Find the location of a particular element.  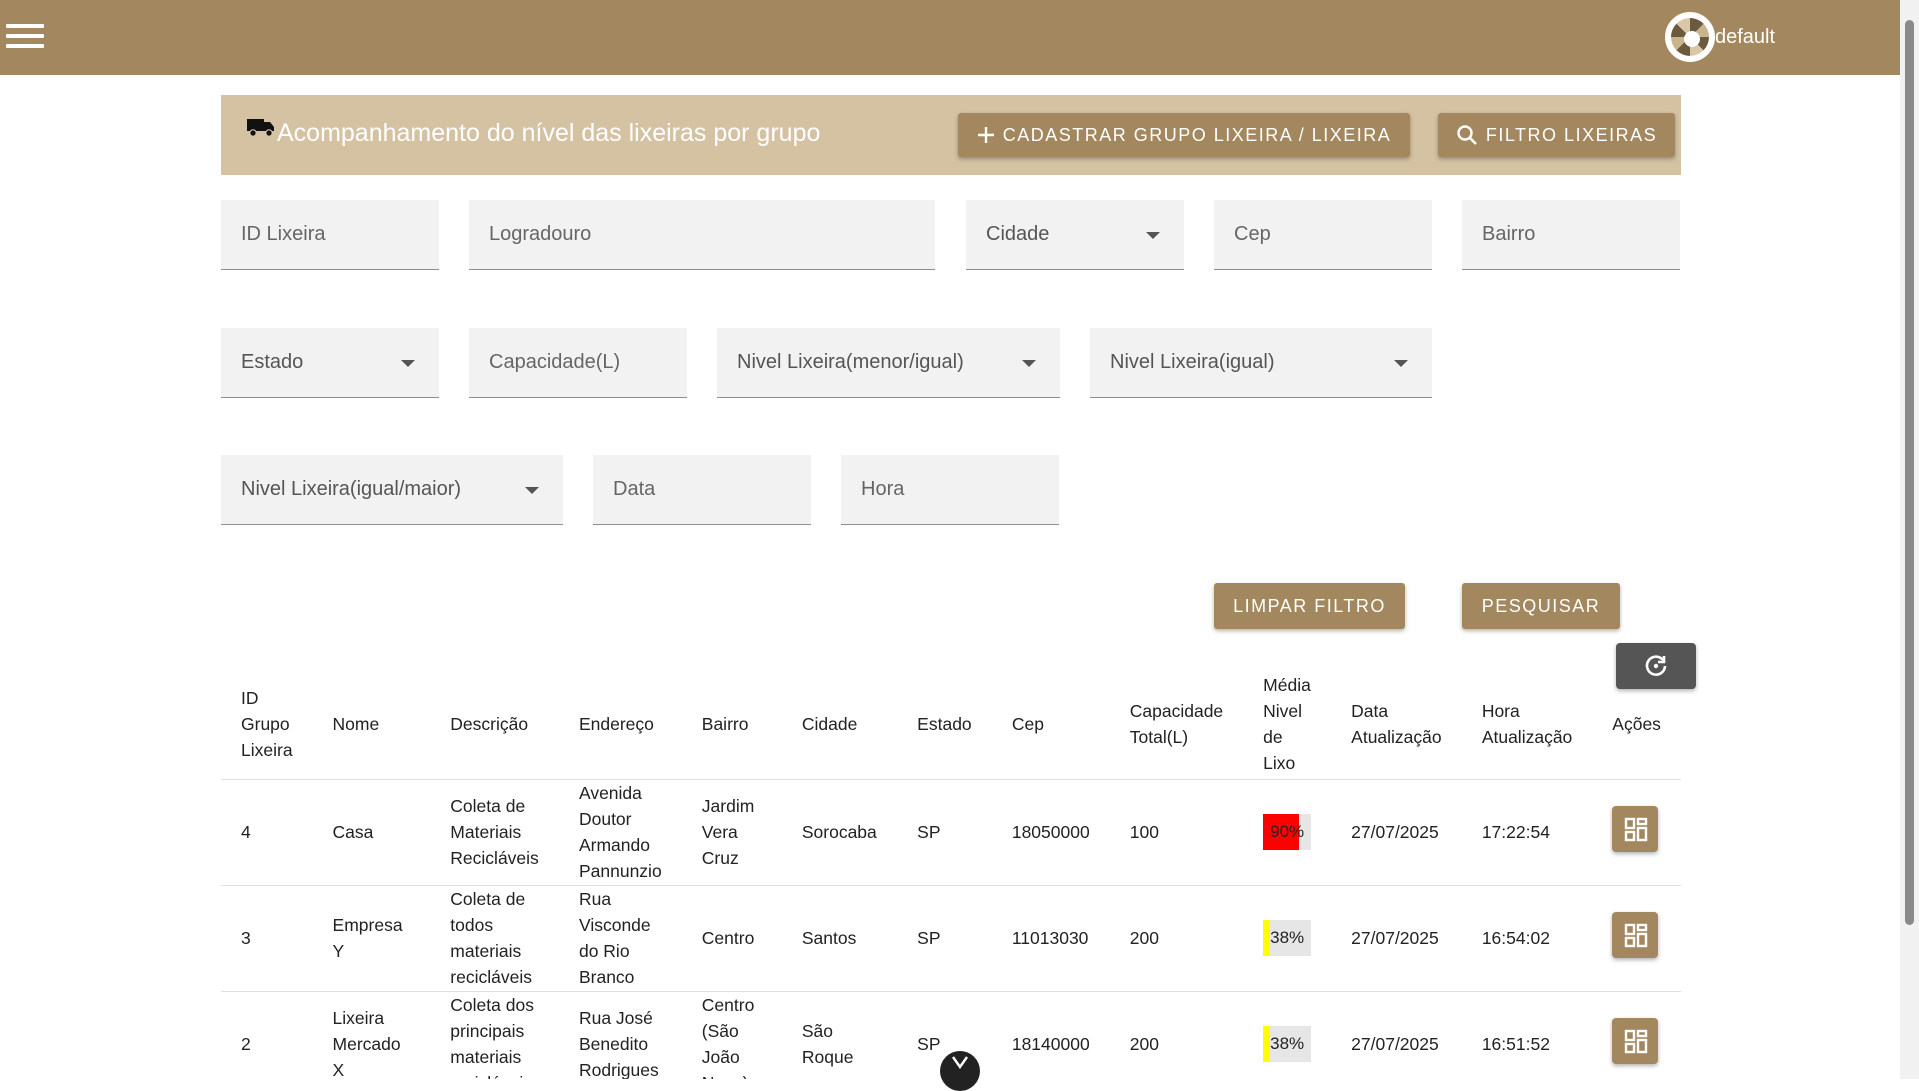

filter-bins-button: FILTRO LIXEIRAS is located at coordinates (1556, 135).